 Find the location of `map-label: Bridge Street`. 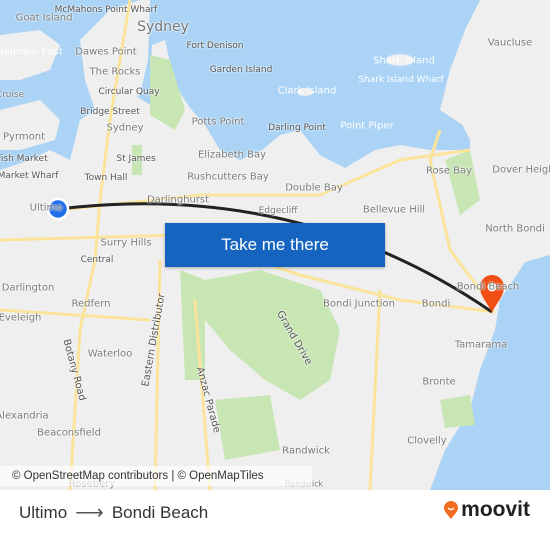

map-label: Bridge Street is located at coordinates (110, 112).